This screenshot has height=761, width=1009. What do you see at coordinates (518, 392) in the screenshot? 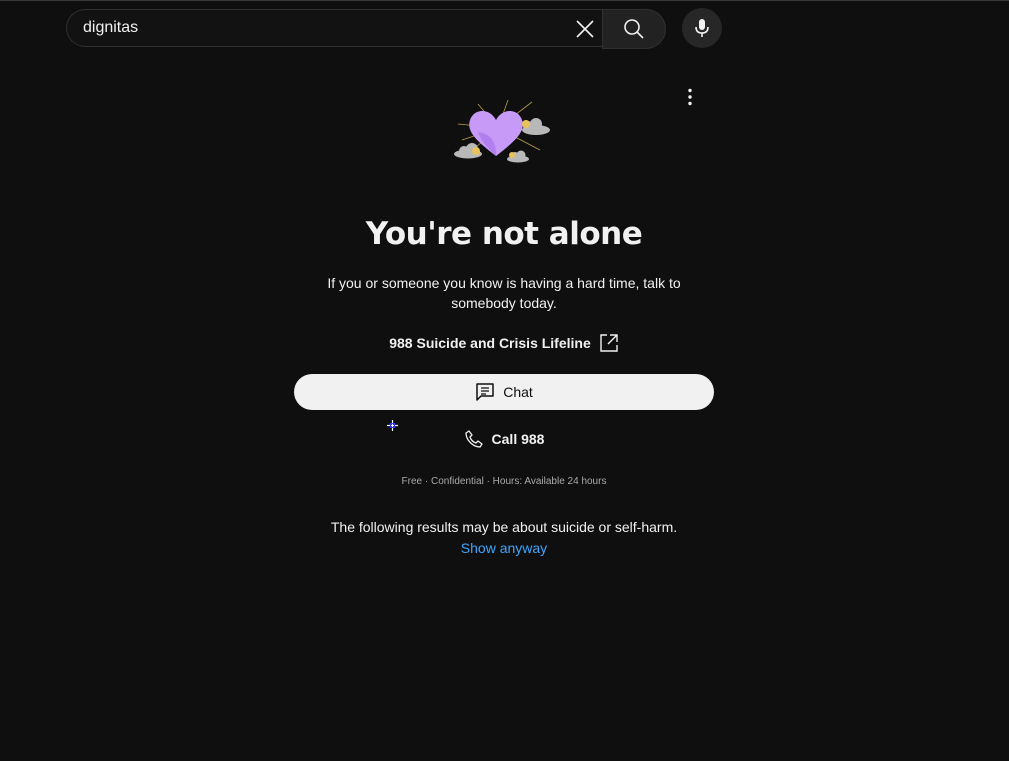
I see `chat-label: Chat` at bounding box center [518, 392].